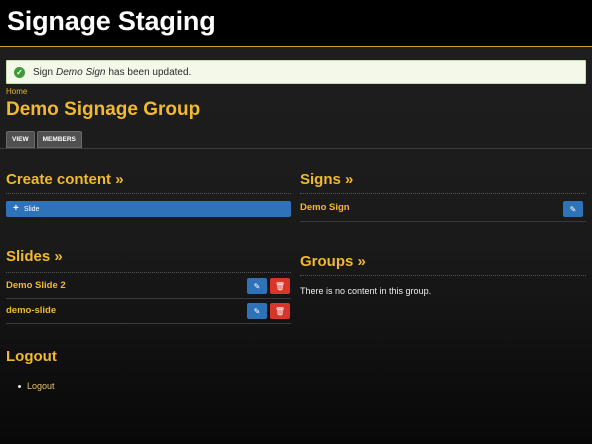 This screenshot has width=592, height=444. I want to click on sign-link: Demo Sign, so click(325, 207).